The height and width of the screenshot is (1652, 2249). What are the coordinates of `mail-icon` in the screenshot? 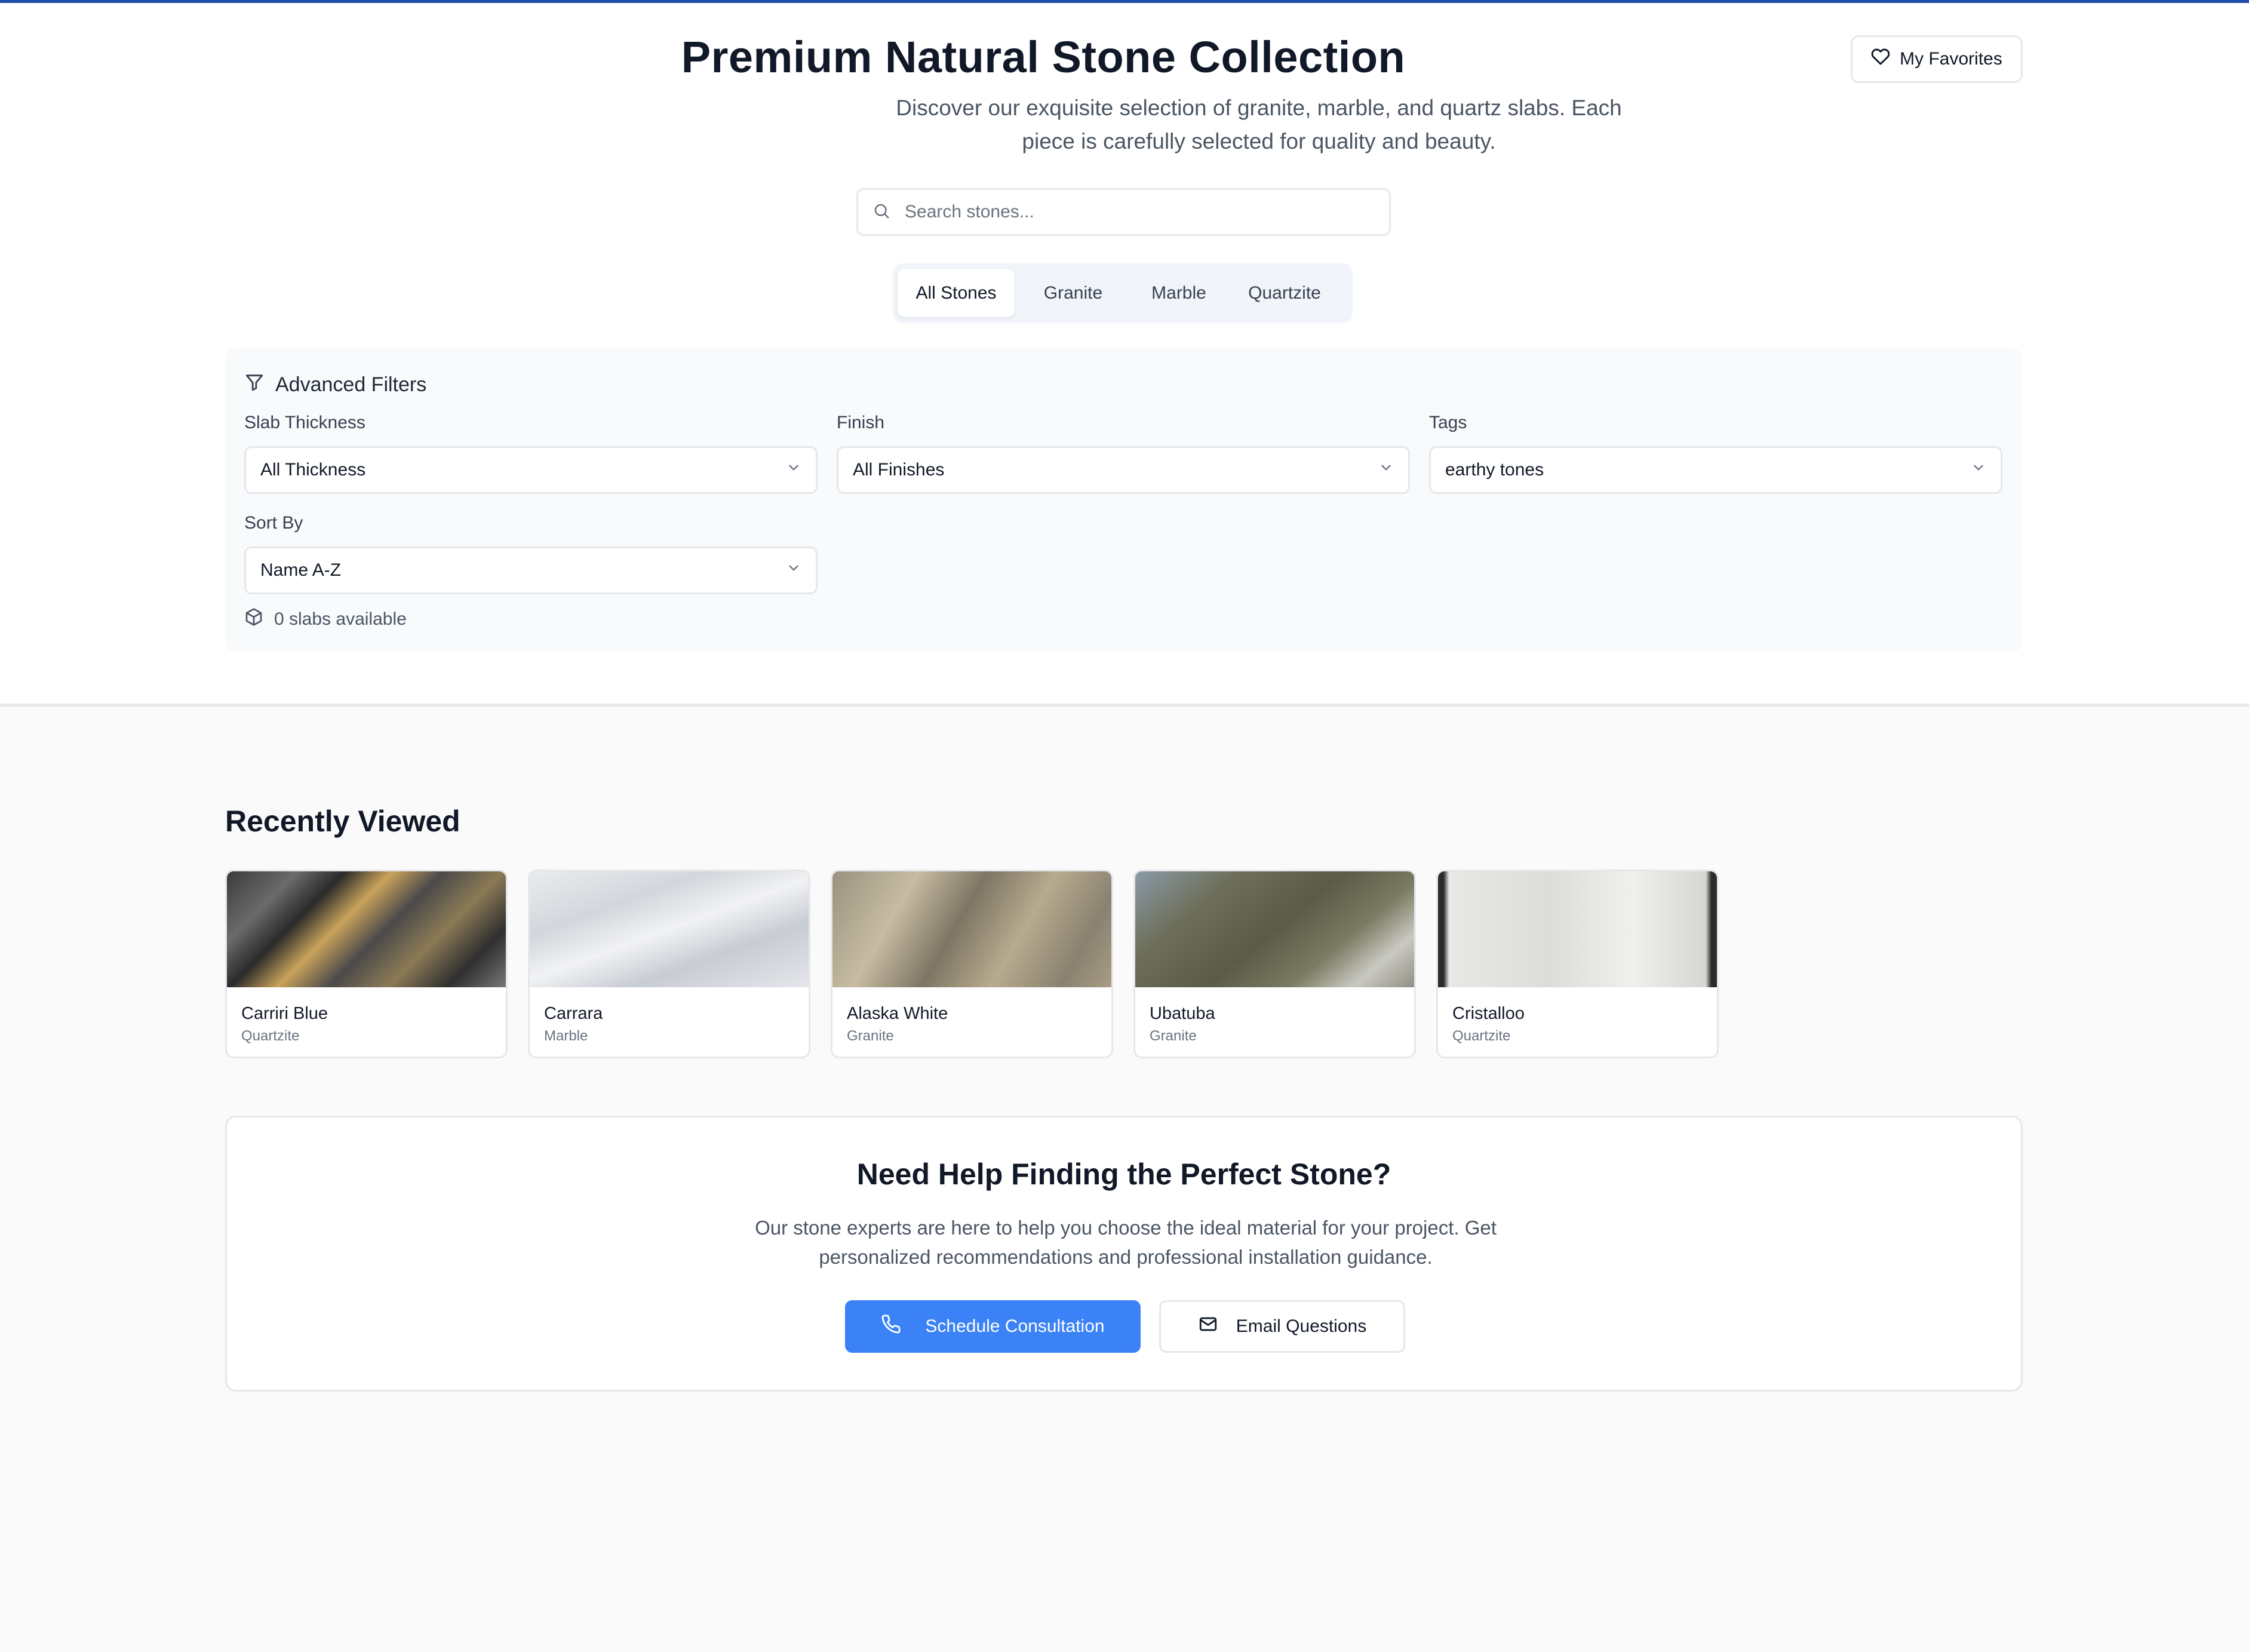 It's located at (1208, 1326).